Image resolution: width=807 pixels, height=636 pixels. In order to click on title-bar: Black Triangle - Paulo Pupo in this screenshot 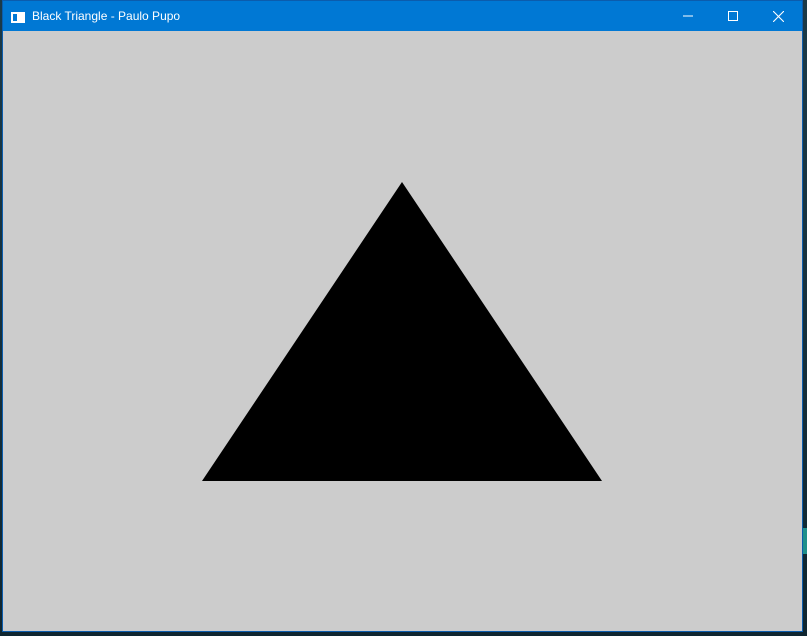, I will do `click(402, 16)`.